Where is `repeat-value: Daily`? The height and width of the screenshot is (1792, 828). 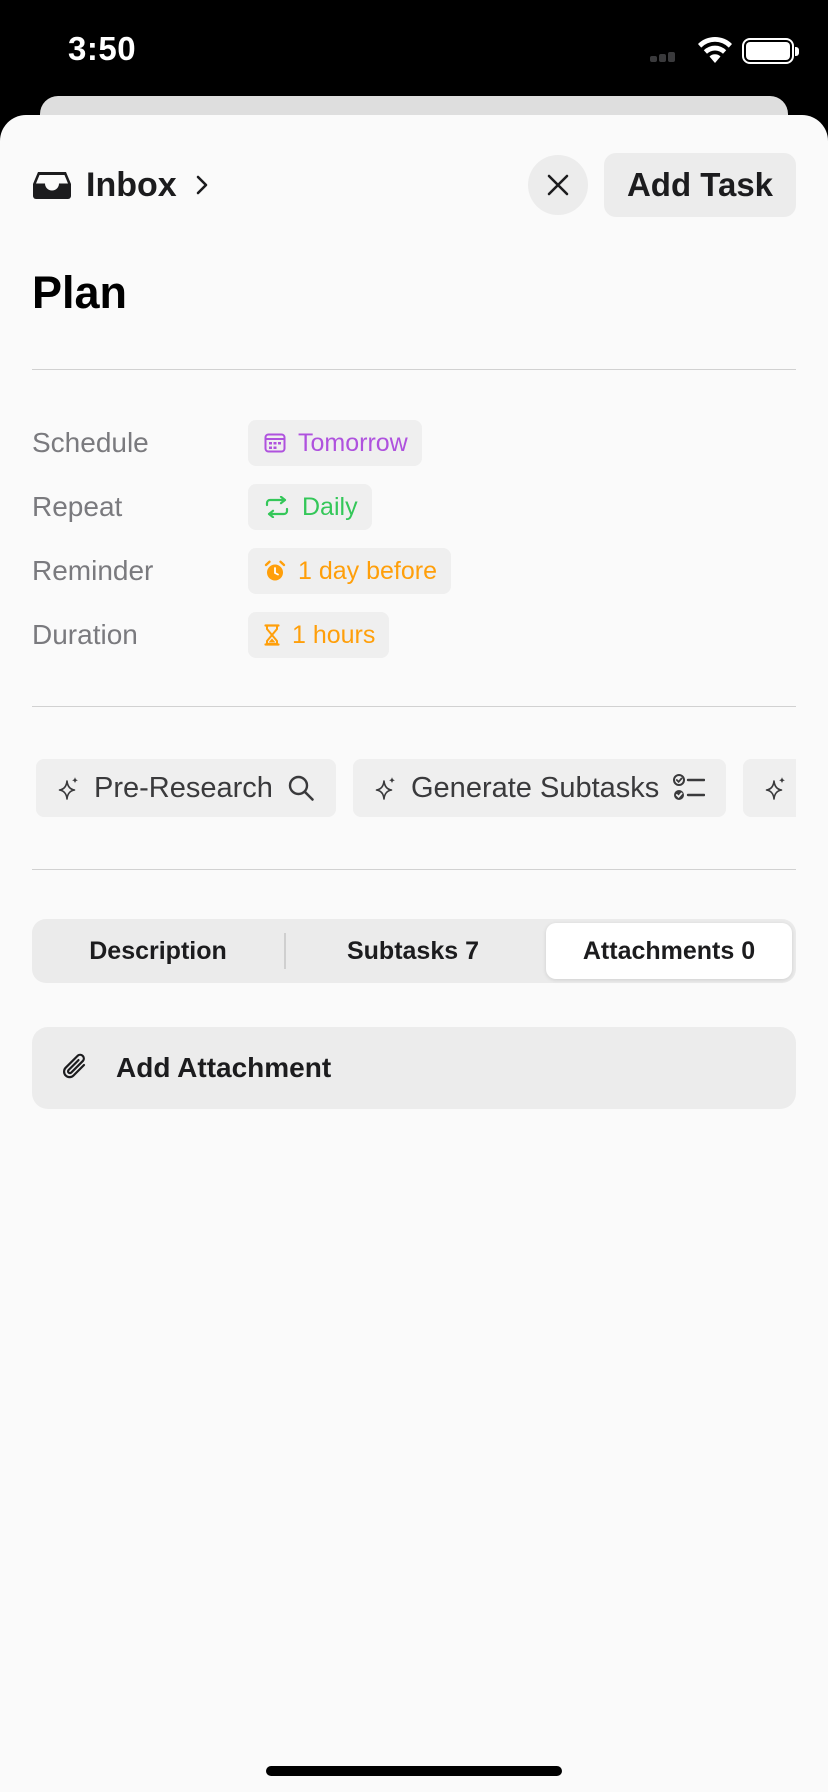 repeat-value: Daily is located at coordinates (330, 506).